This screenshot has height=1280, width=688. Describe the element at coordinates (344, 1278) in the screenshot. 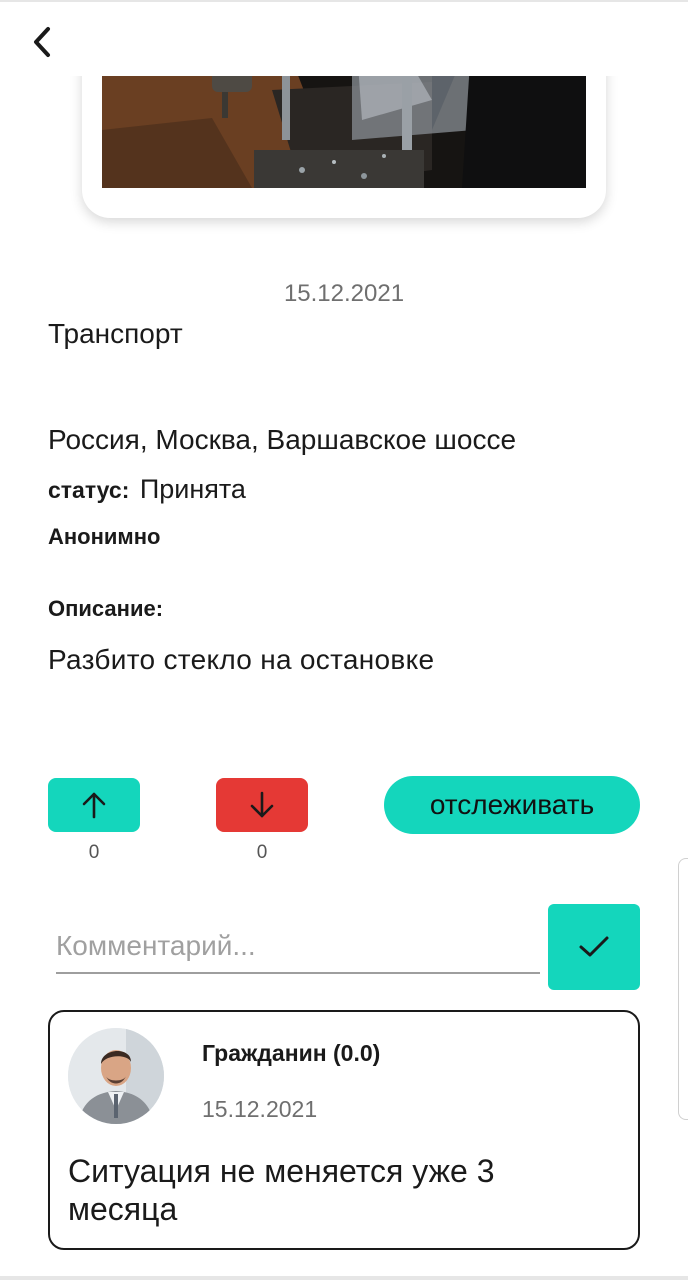

I see `bottom-divider` at that location.